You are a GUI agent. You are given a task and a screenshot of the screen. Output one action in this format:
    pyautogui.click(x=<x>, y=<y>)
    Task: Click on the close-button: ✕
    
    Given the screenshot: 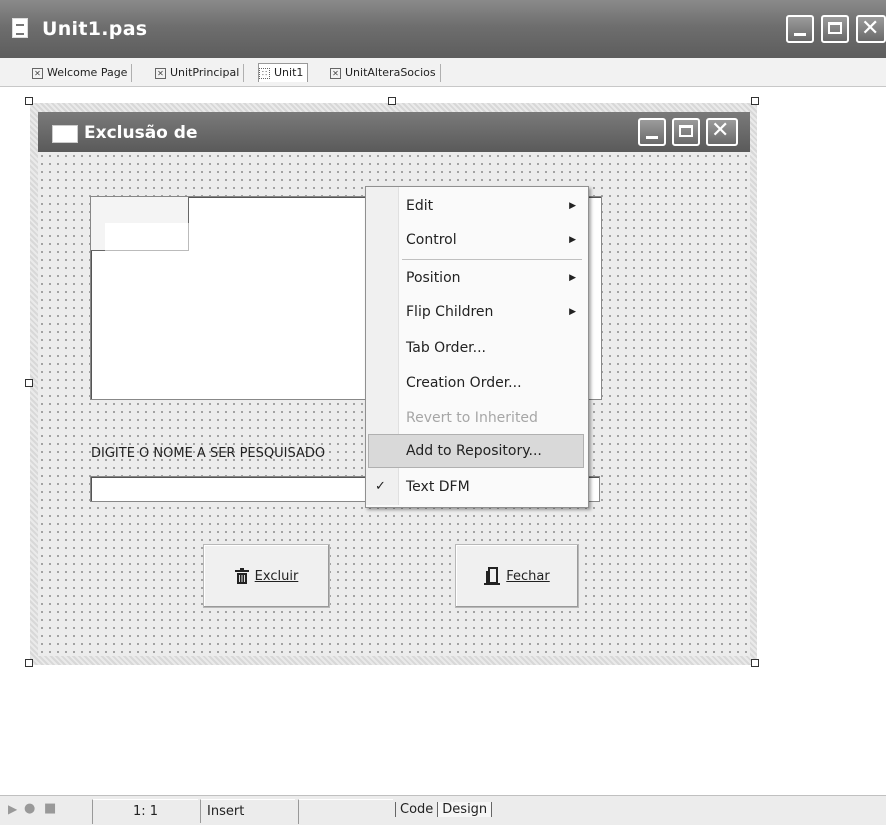 What is the action you would take?
    pyautogui.click(x=871, y=29)
    